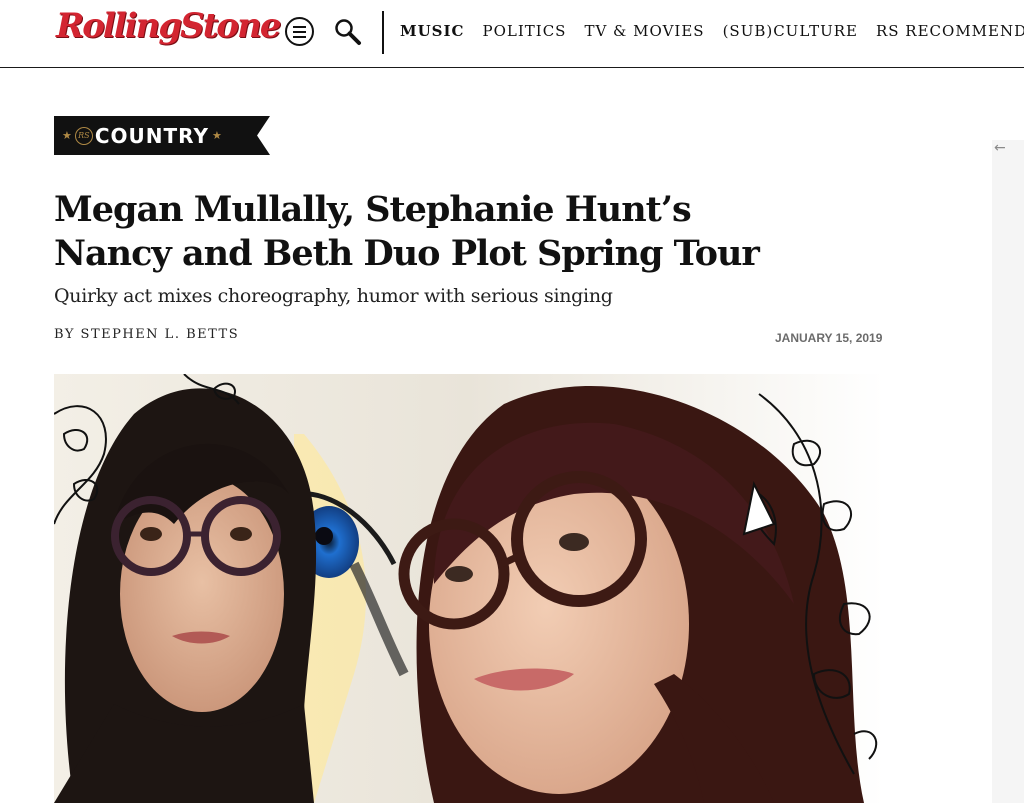 The image size is (1024, 803). What do you see at coordinates (146, 334) in the screenshot?
I see `article-byline: BY STEPHEN L. BETTS` at bounding box center [146, 334].